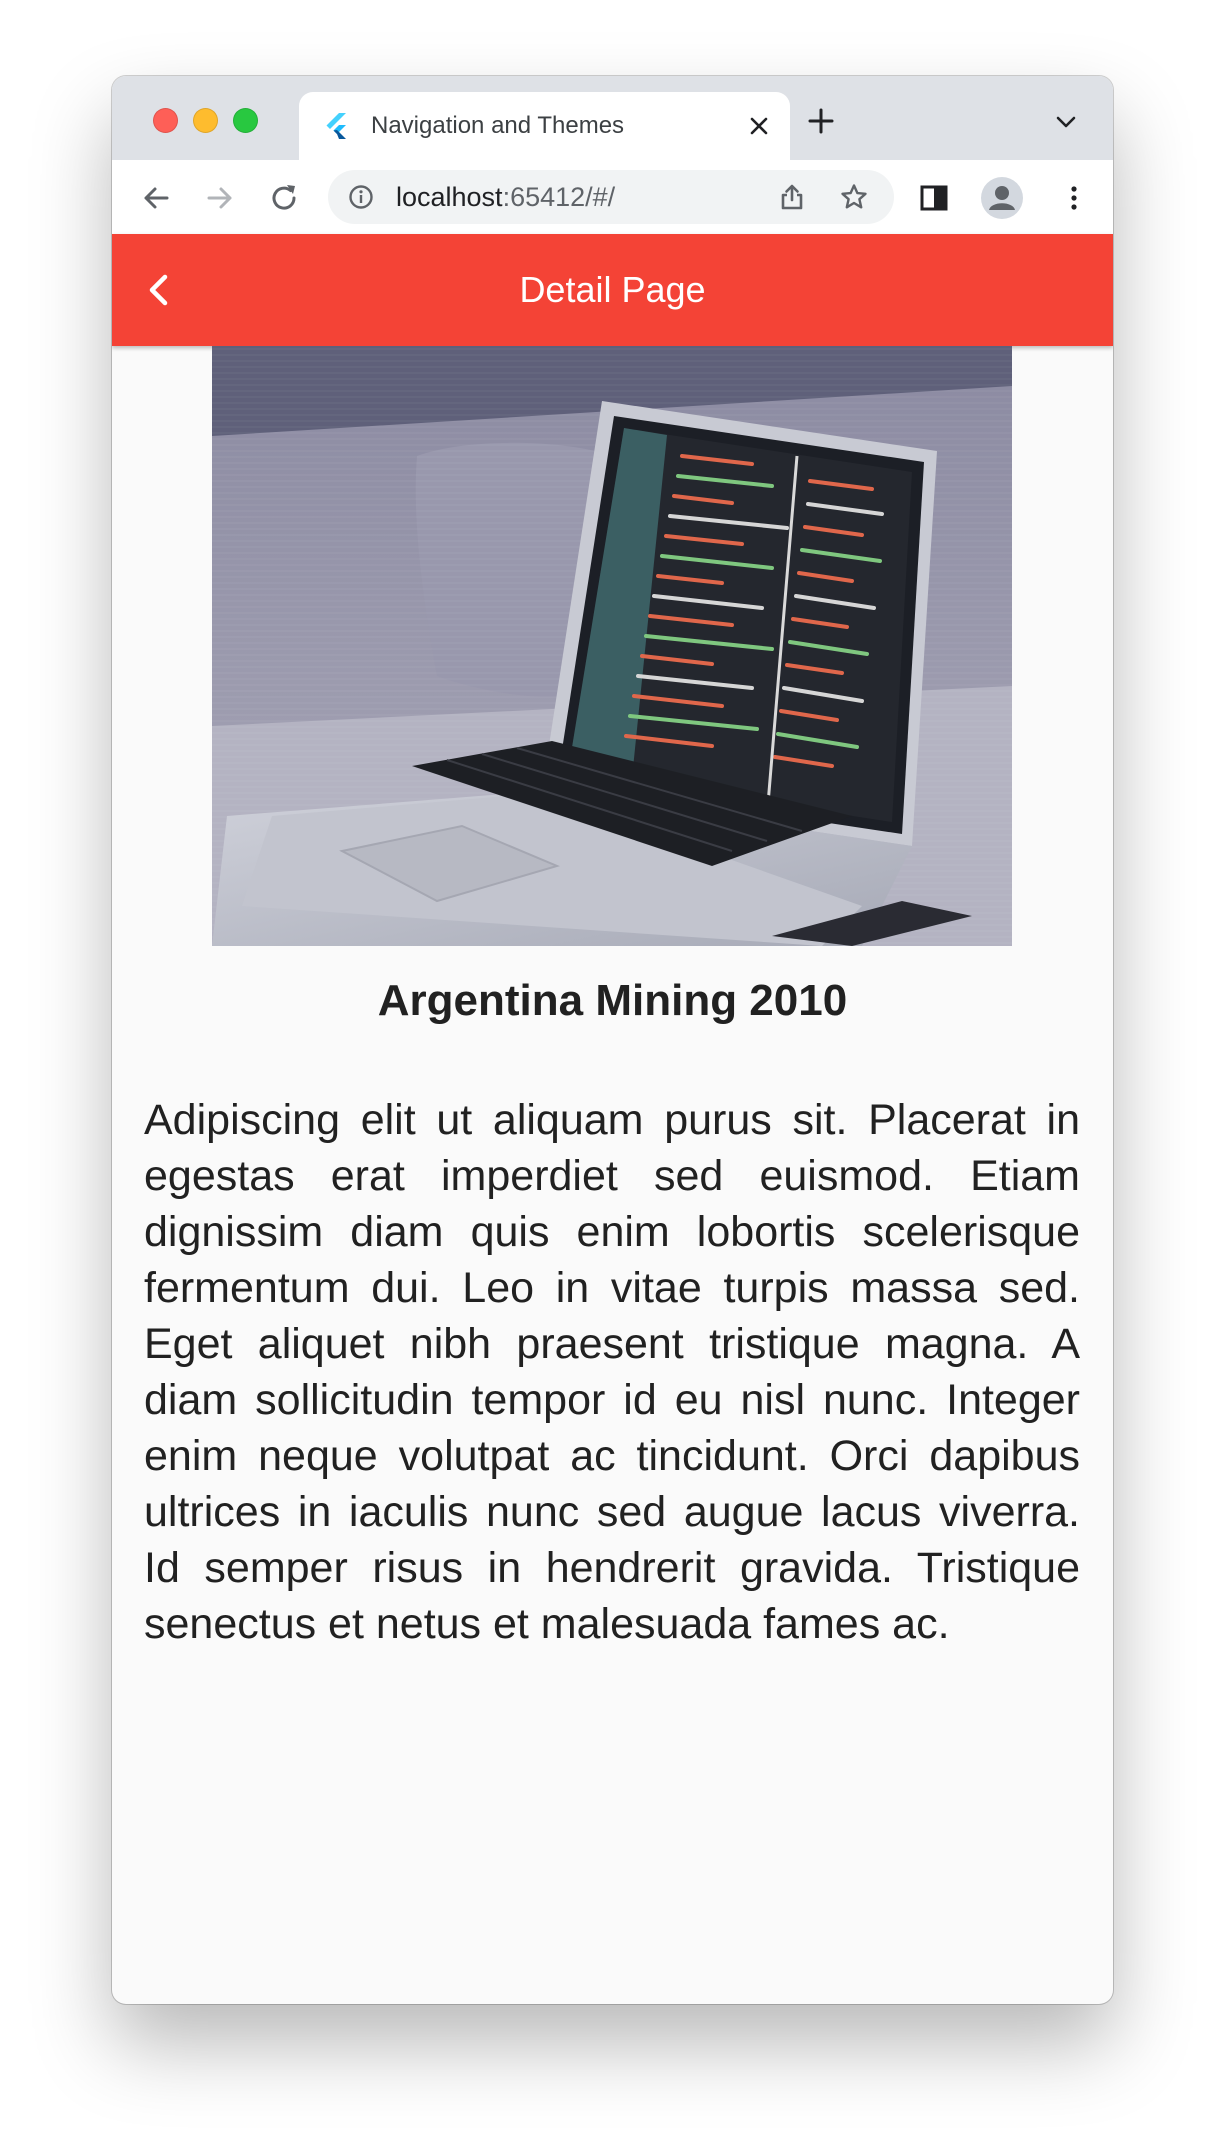 The image size is (1224, 2152). Describe the element at coordinates (449, 197) in the screenshot. I see `url-host: localhost` at that location.